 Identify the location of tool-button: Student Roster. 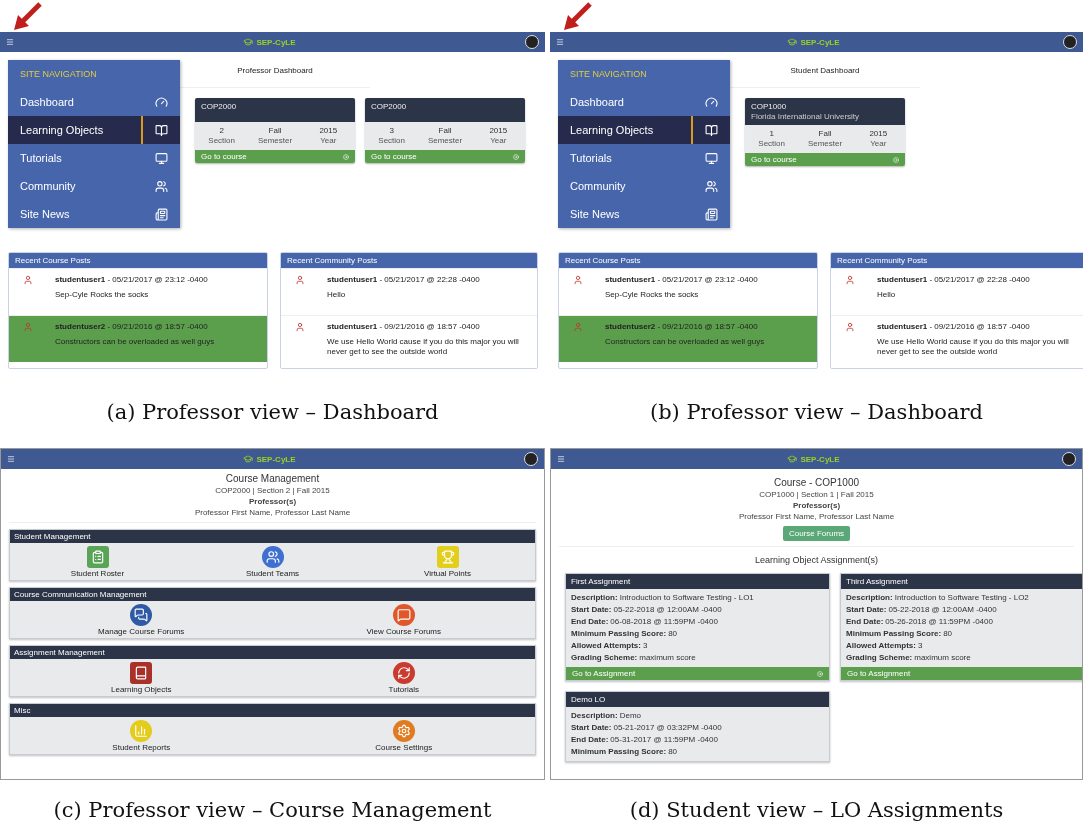
(97, 562).